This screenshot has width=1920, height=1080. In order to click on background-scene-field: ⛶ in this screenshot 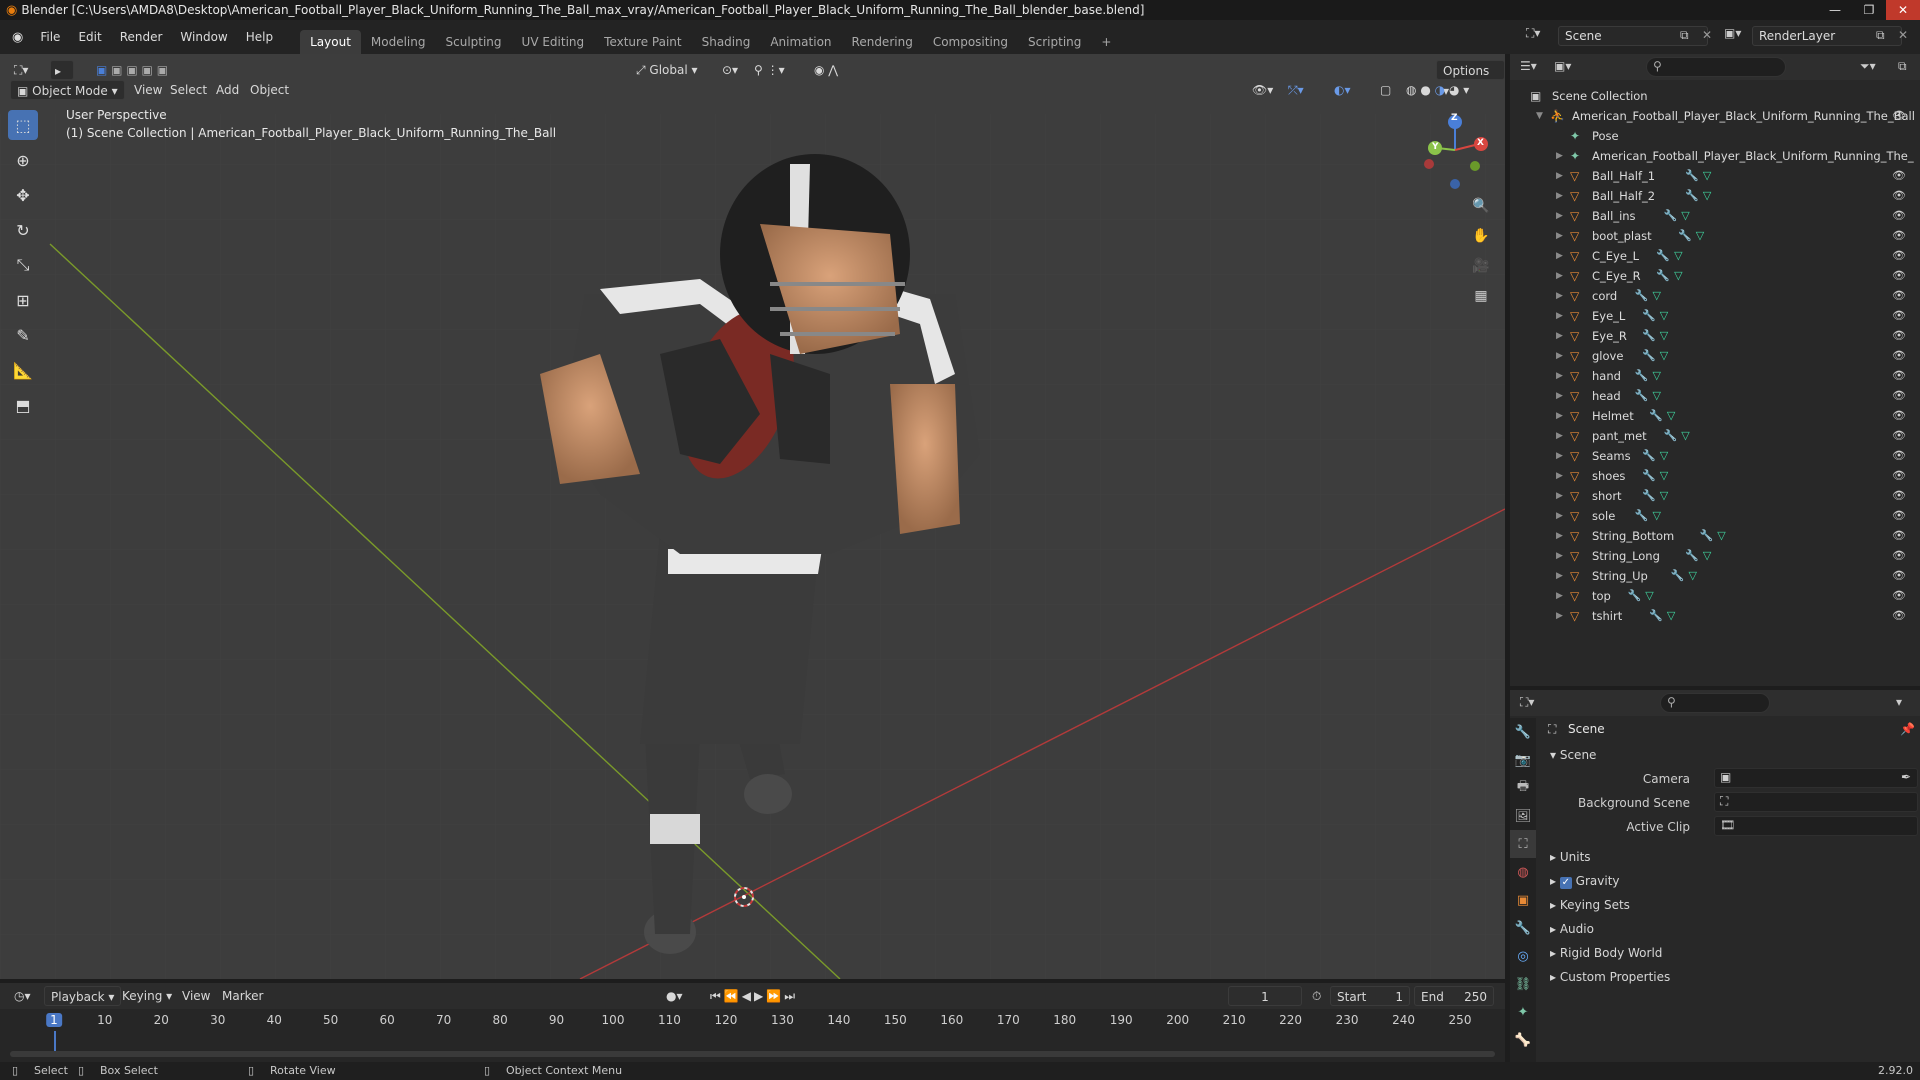, I will do `click(1816, 802)`.